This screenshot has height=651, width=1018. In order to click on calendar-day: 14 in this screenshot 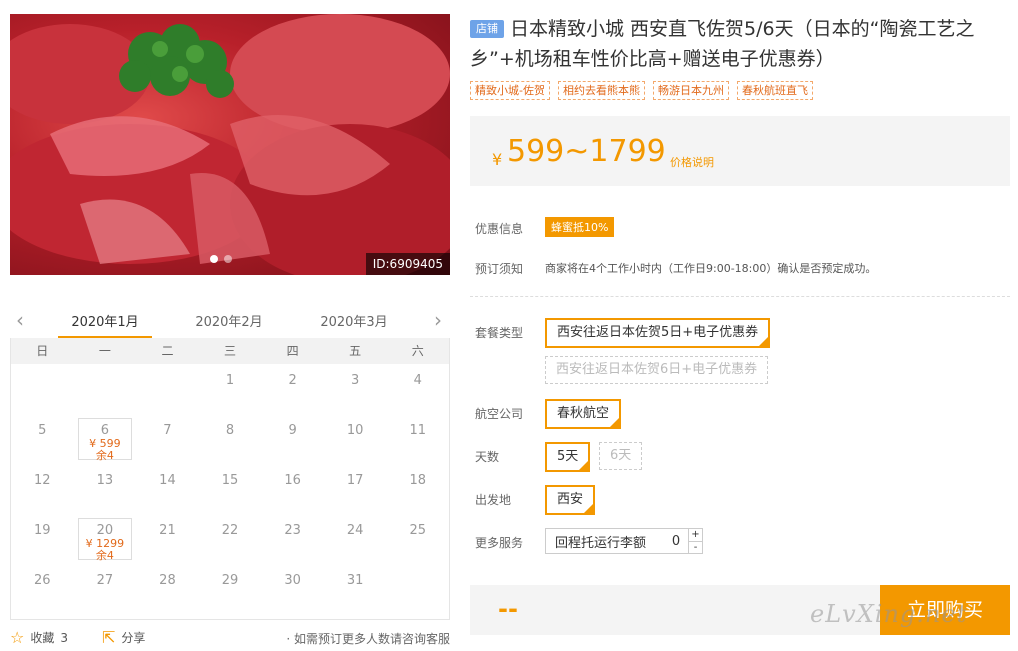, I will do `click(167, 489)`.